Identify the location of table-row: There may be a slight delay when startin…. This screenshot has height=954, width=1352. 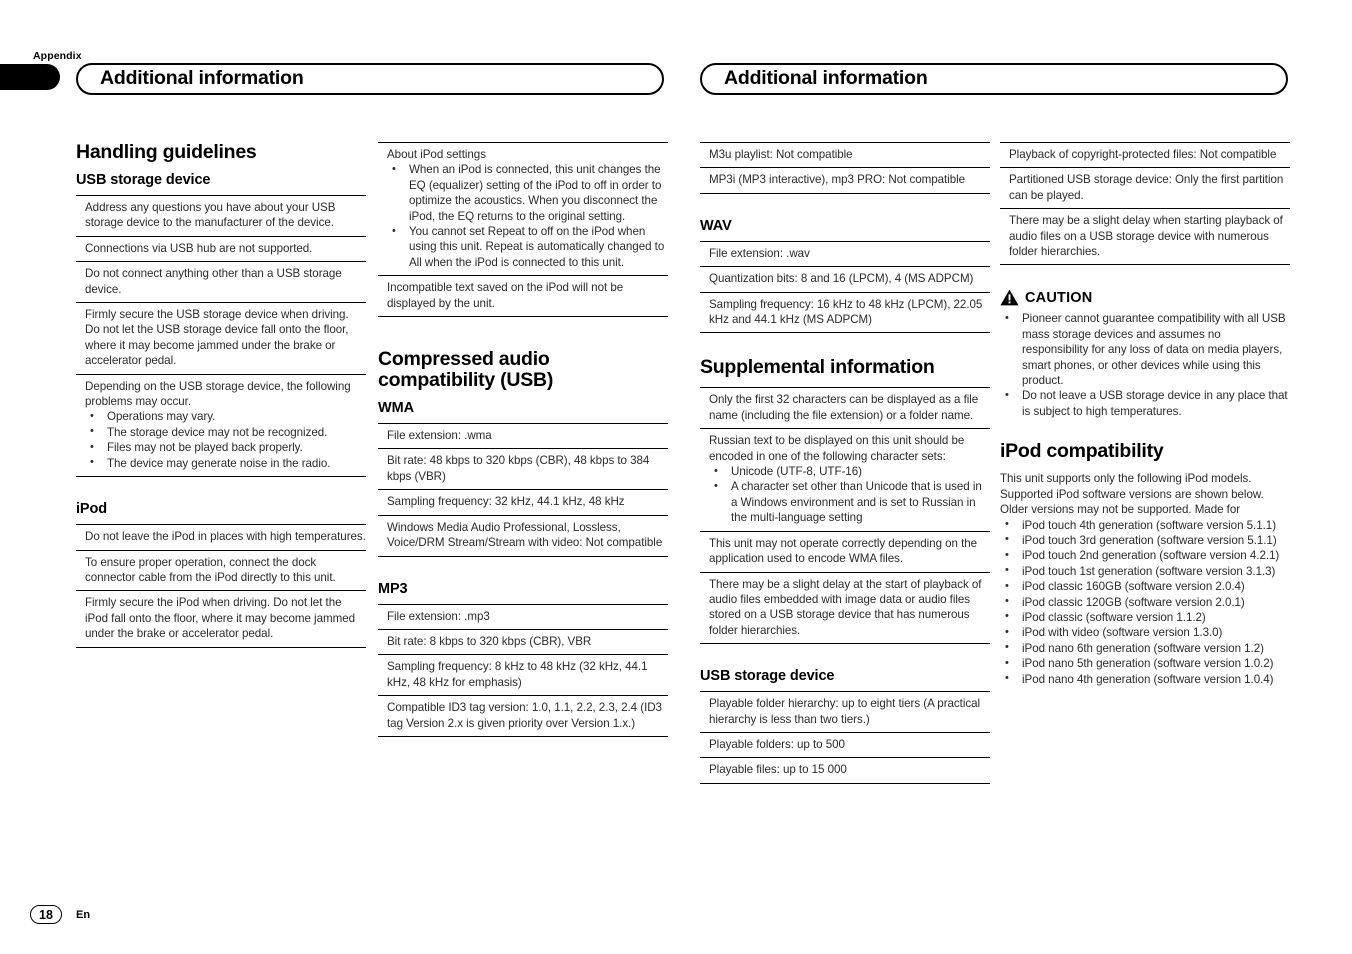
(1145, 236).